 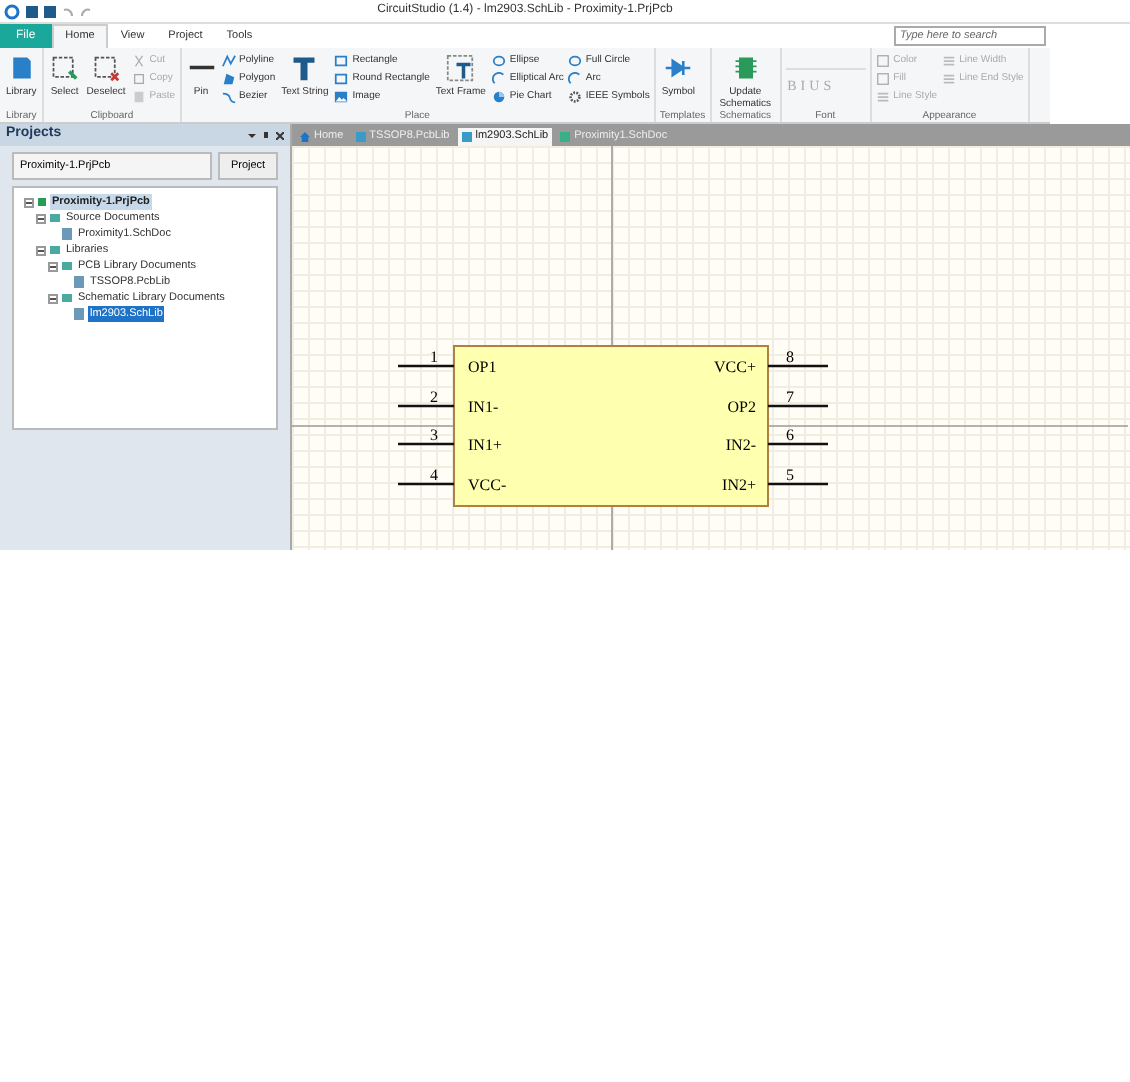 What do you see at coordinates (12, 11) in the screenshot?
I see `app-logo-icon` at bounding box center [12, 11].